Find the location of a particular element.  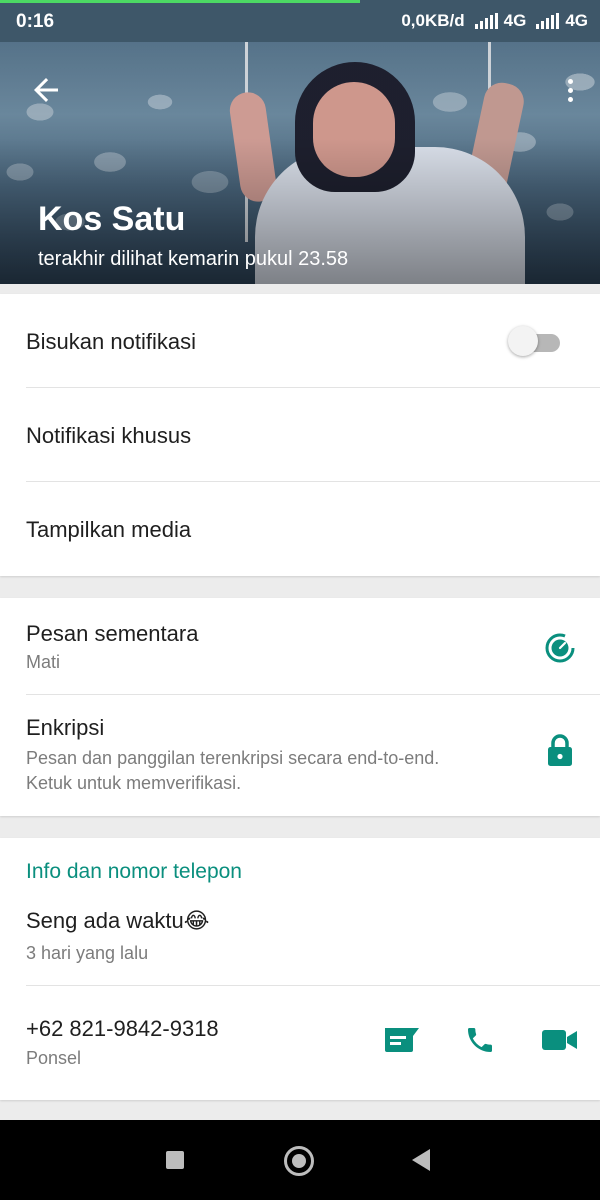

phone-number: +62 821-9842-9318 is located at coordinates (122, 1028).